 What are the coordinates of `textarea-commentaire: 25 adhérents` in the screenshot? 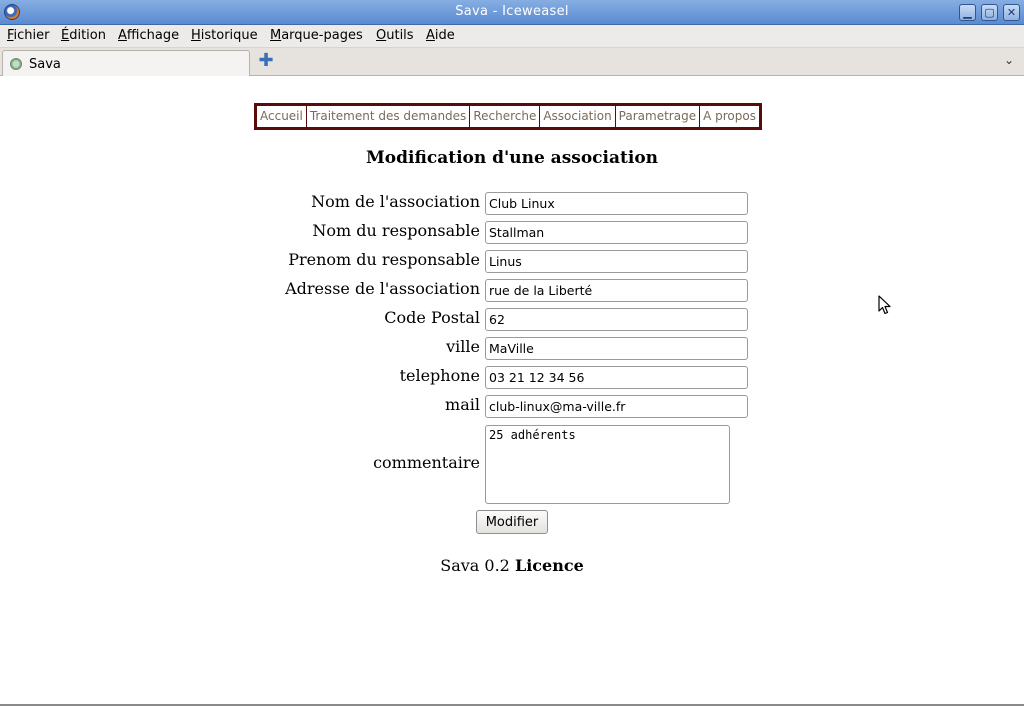 It's located at (607, 464).